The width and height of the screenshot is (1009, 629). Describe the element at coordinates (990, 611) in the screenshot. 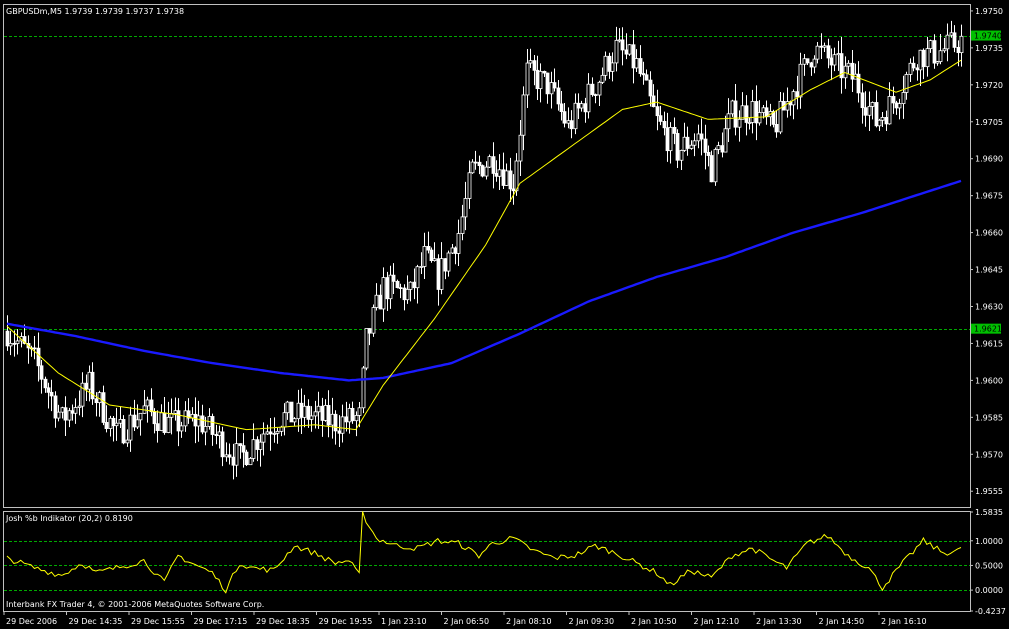

I see `indicator-y-tick-label: -0.4237` at that location.